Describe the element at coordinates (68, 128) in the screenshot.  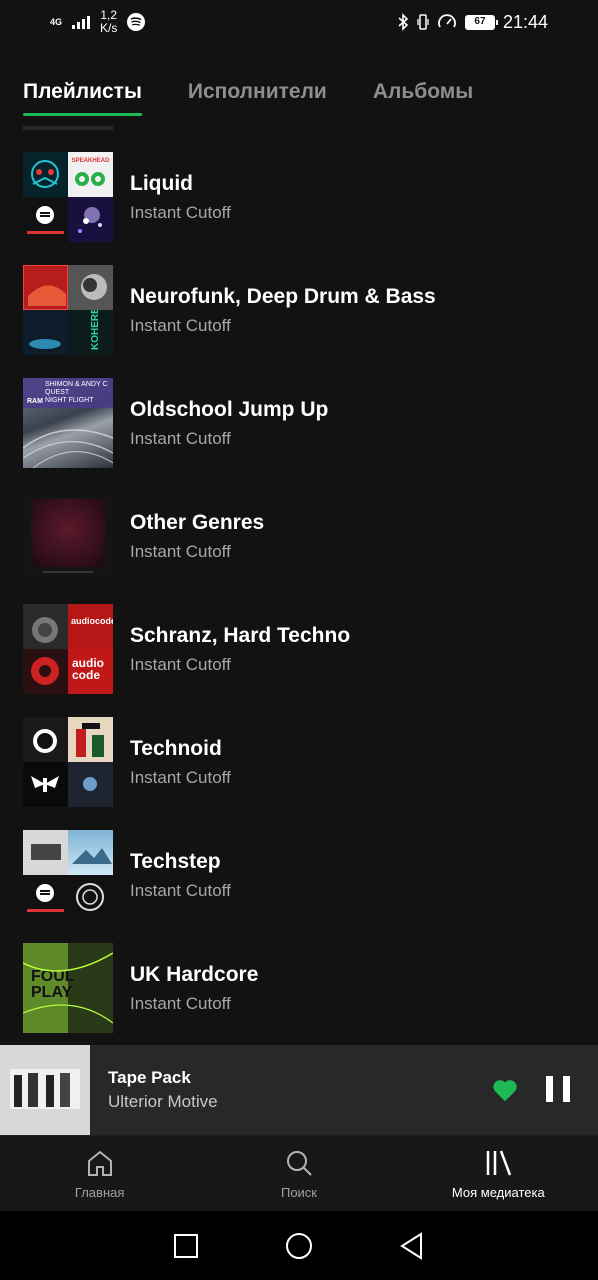
I see `previous-item-peek` at that location.